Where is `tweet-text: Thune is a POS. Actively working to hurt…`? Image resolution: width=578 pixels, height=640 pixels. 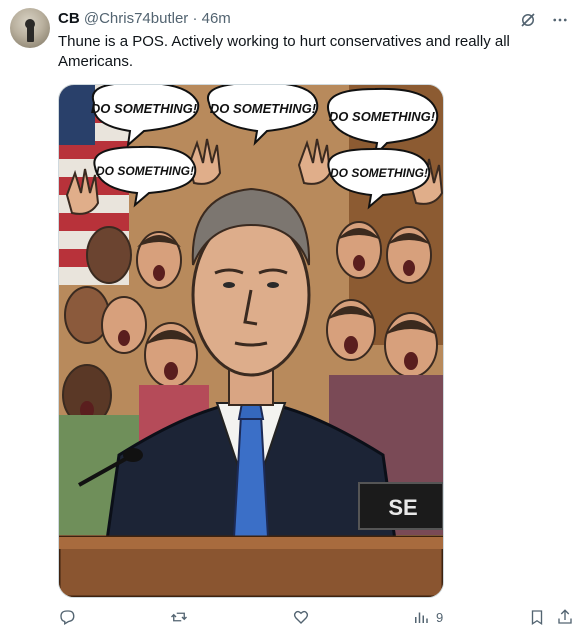 tweet-text: Thune is a POS. Actively working to hurt… is located at coordinates (284, 51).